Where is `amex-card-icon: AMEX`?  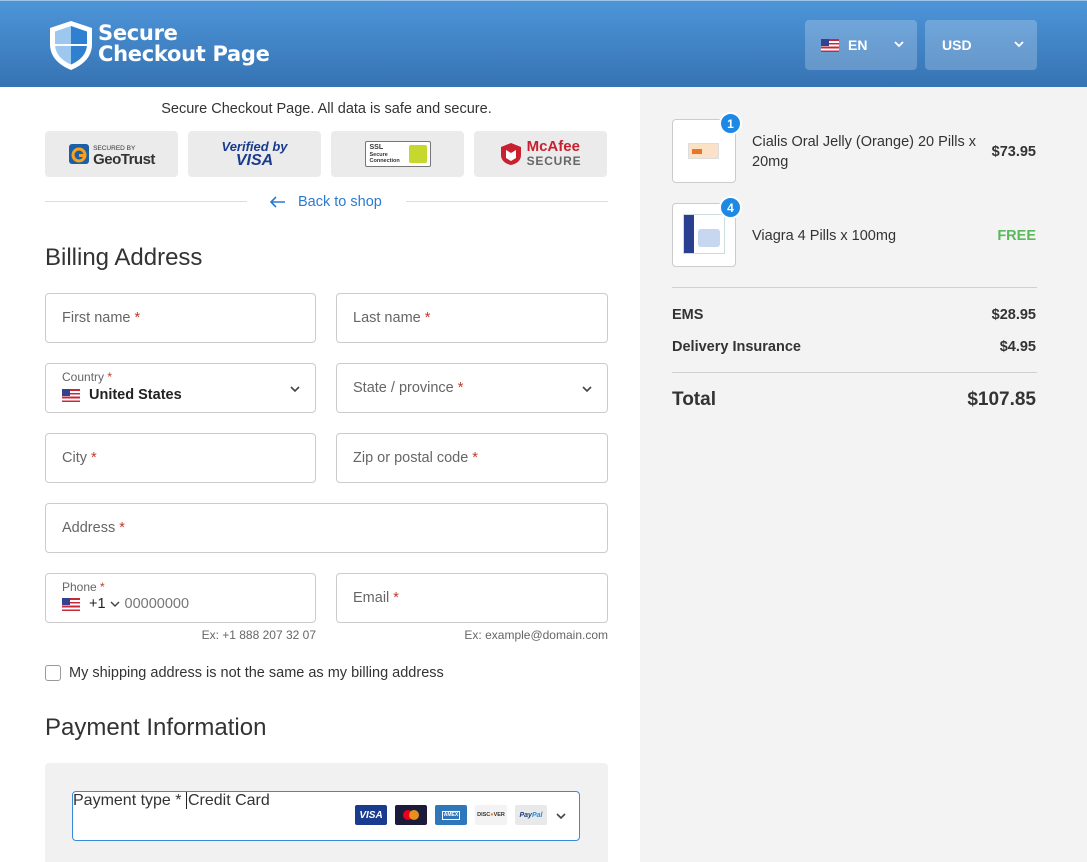 amex-card-icon: AMEX is located at coordinates (451, 815).